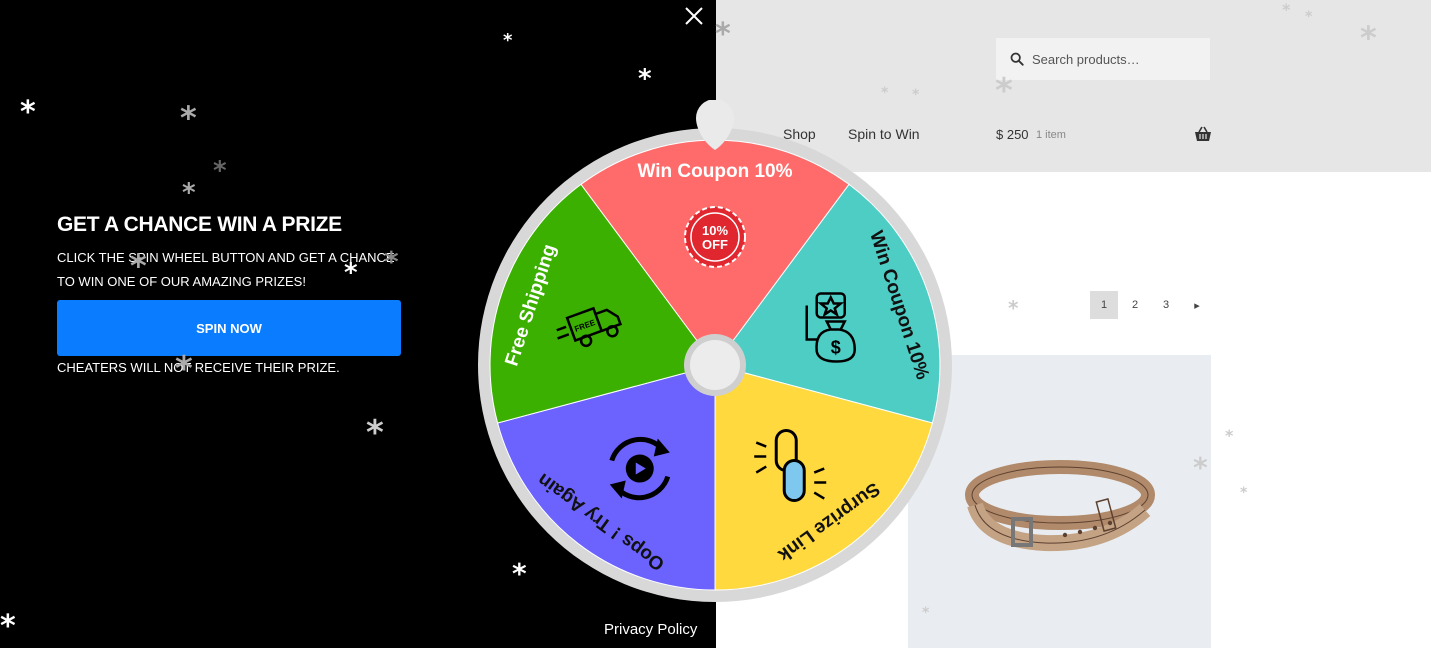  Describe the element at coordinates (1104, 305) in the screenshot. I see `page-1: 1` at that location.